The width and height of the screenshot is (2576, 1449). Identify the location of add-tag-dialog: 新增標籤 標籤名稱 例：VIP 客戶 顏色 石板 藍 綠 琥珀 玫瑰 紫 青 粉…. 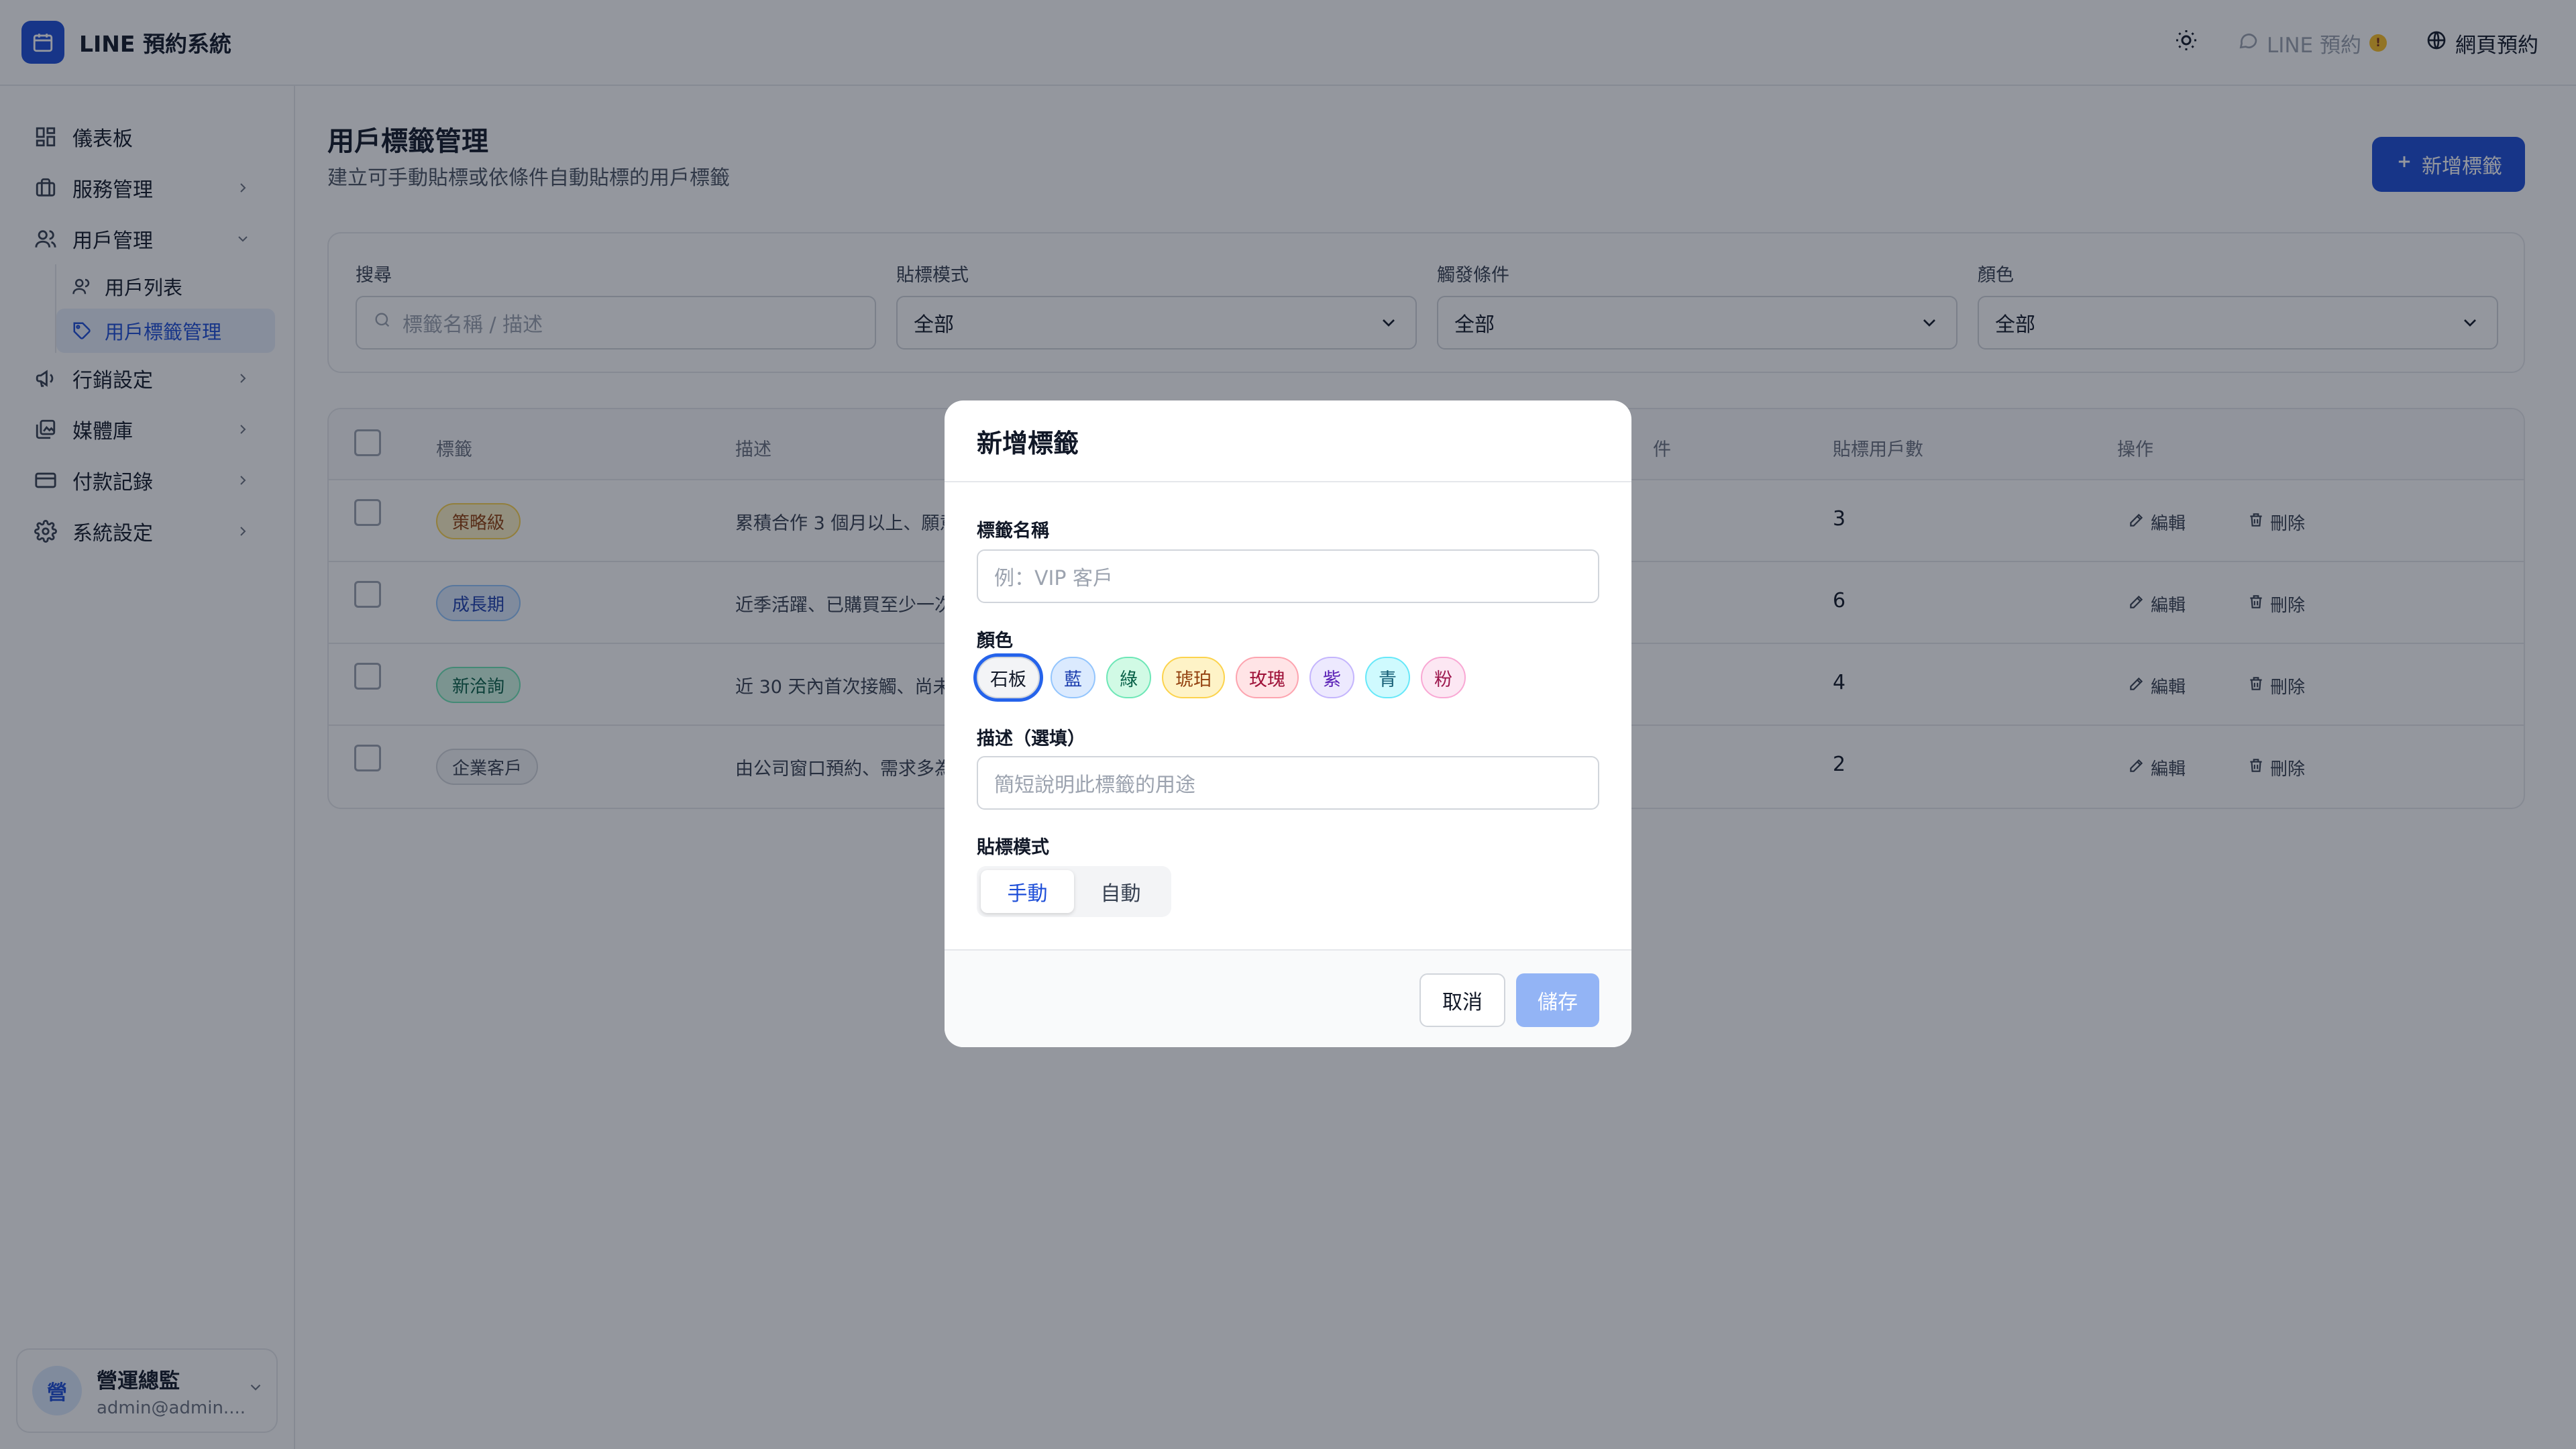
(1288, 723).